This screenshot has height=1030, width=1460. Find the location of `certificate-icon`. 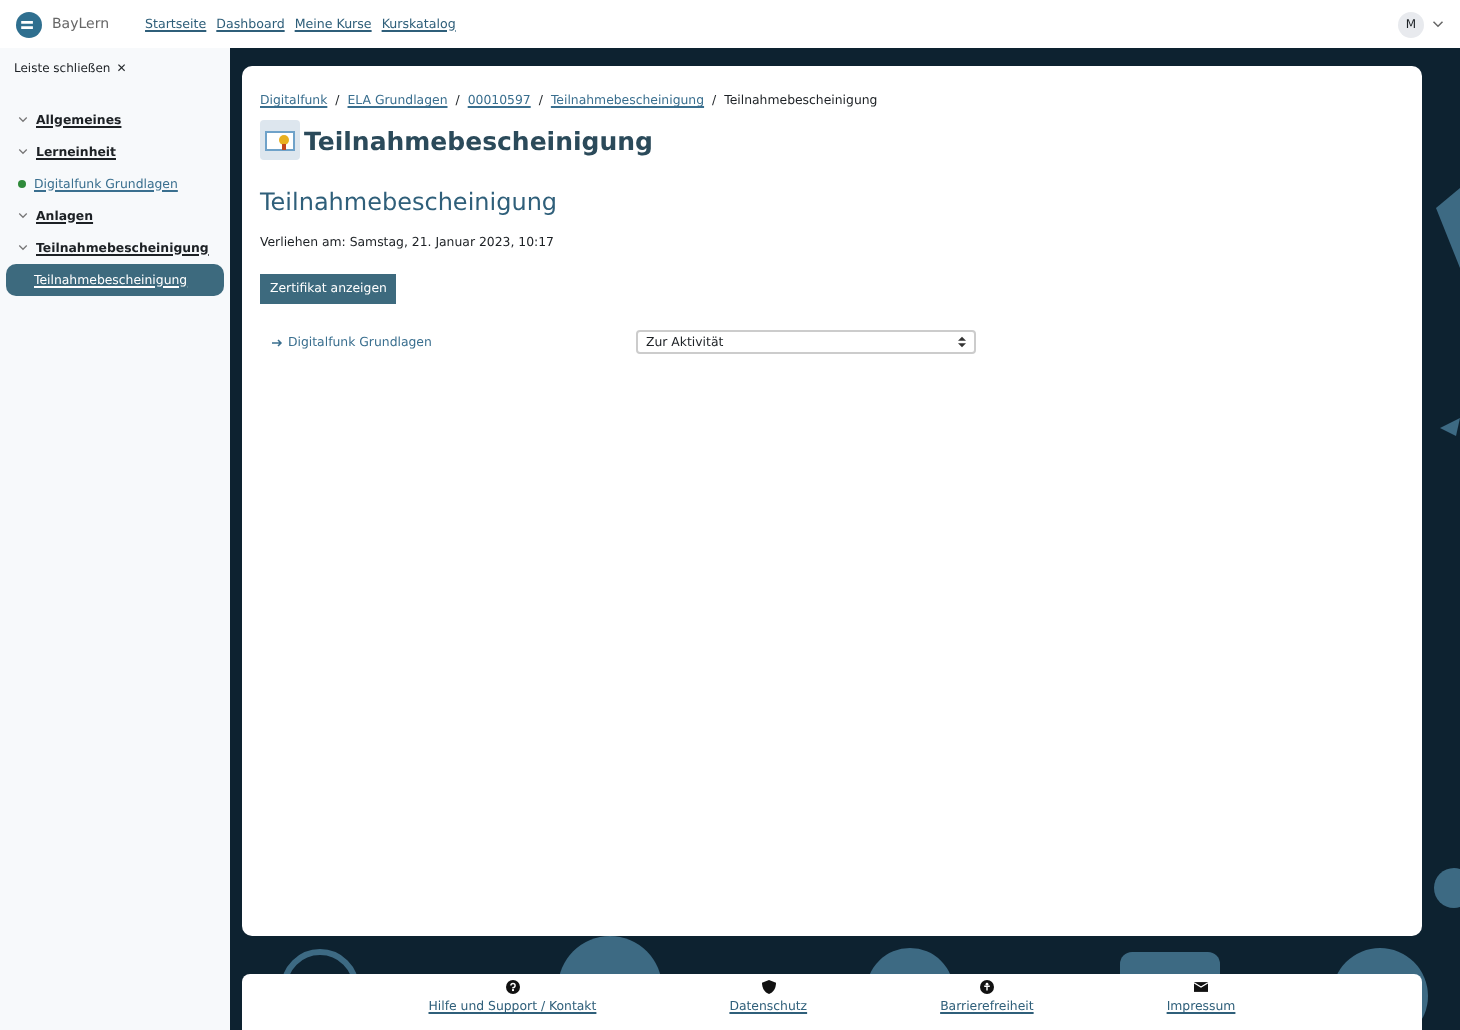

certificate-icon is located at coordinates (280, 140).